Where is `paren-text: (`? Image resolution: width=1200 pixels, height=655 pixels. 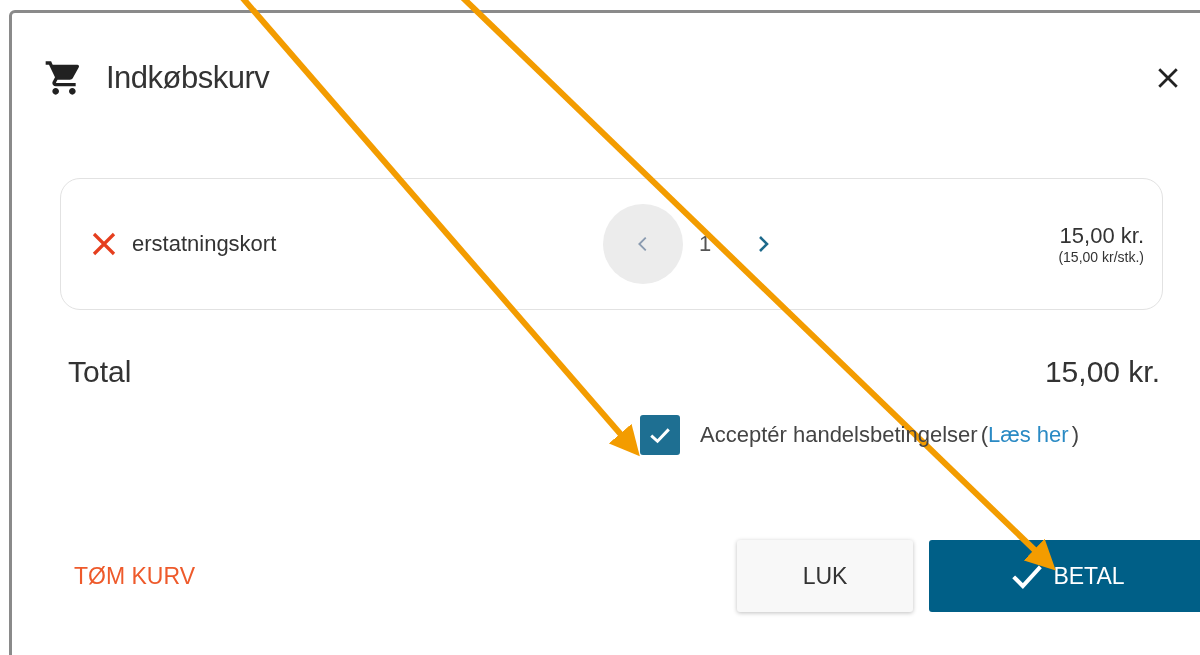
paren-text: ( is located at coordinates (984, 435).